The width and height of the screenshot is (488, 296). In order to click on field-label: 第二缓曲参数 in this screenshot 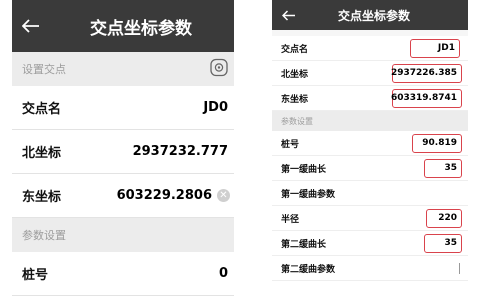, I will do `click(308, 269)`.